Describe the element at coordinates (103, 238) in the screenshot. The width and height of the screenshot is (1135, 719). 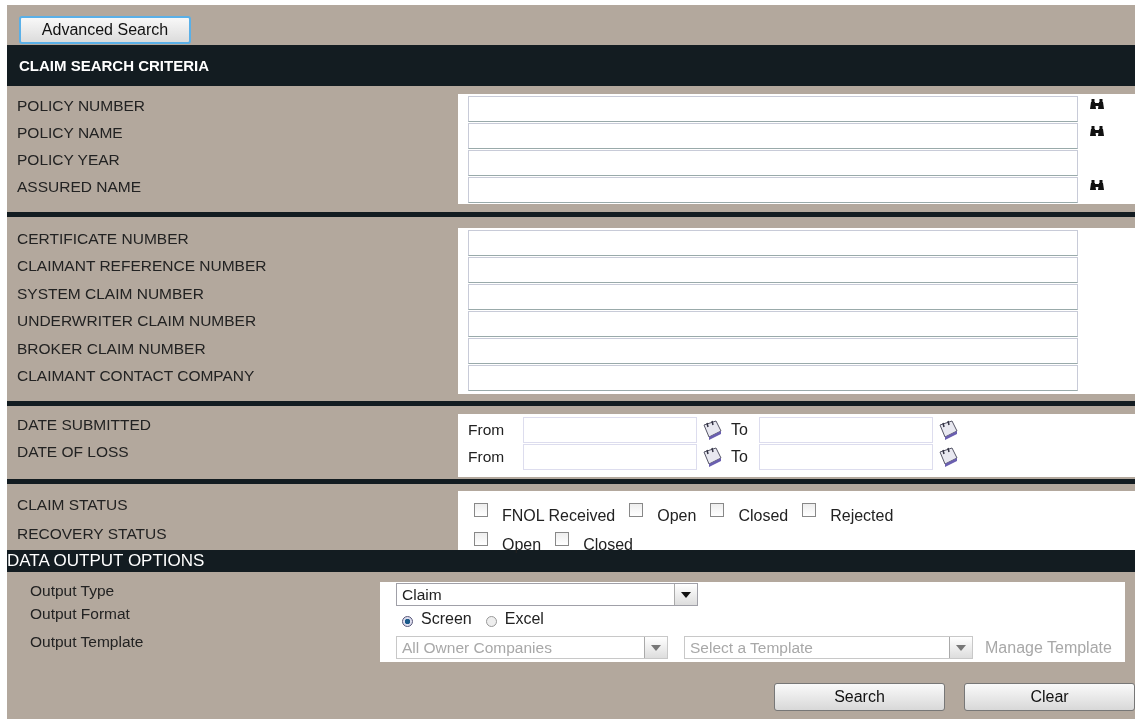
I see `field-label: CERTIFICATE NUMBER` at that location.